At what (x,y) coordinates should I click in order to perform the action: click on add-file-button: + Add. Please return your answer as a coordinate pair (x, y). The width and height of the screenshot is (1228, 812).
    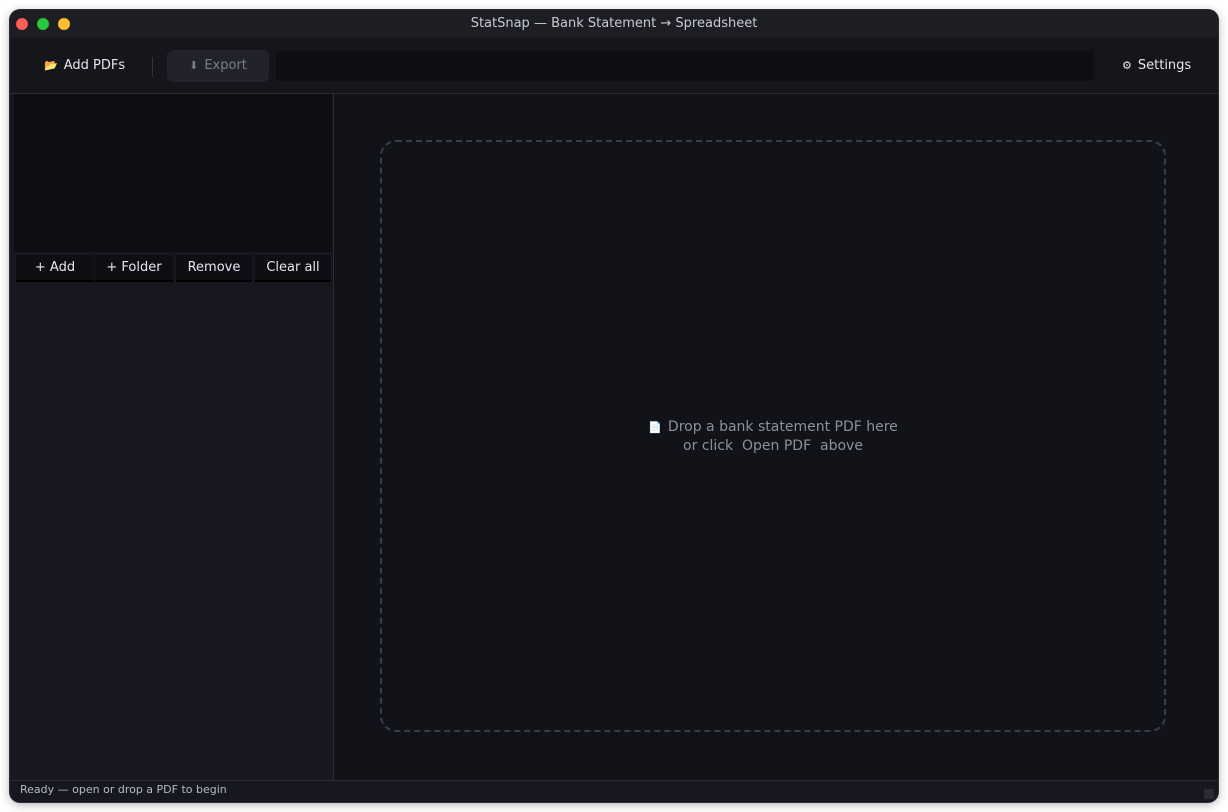
    Looking at the image, I should click on (55, 268).